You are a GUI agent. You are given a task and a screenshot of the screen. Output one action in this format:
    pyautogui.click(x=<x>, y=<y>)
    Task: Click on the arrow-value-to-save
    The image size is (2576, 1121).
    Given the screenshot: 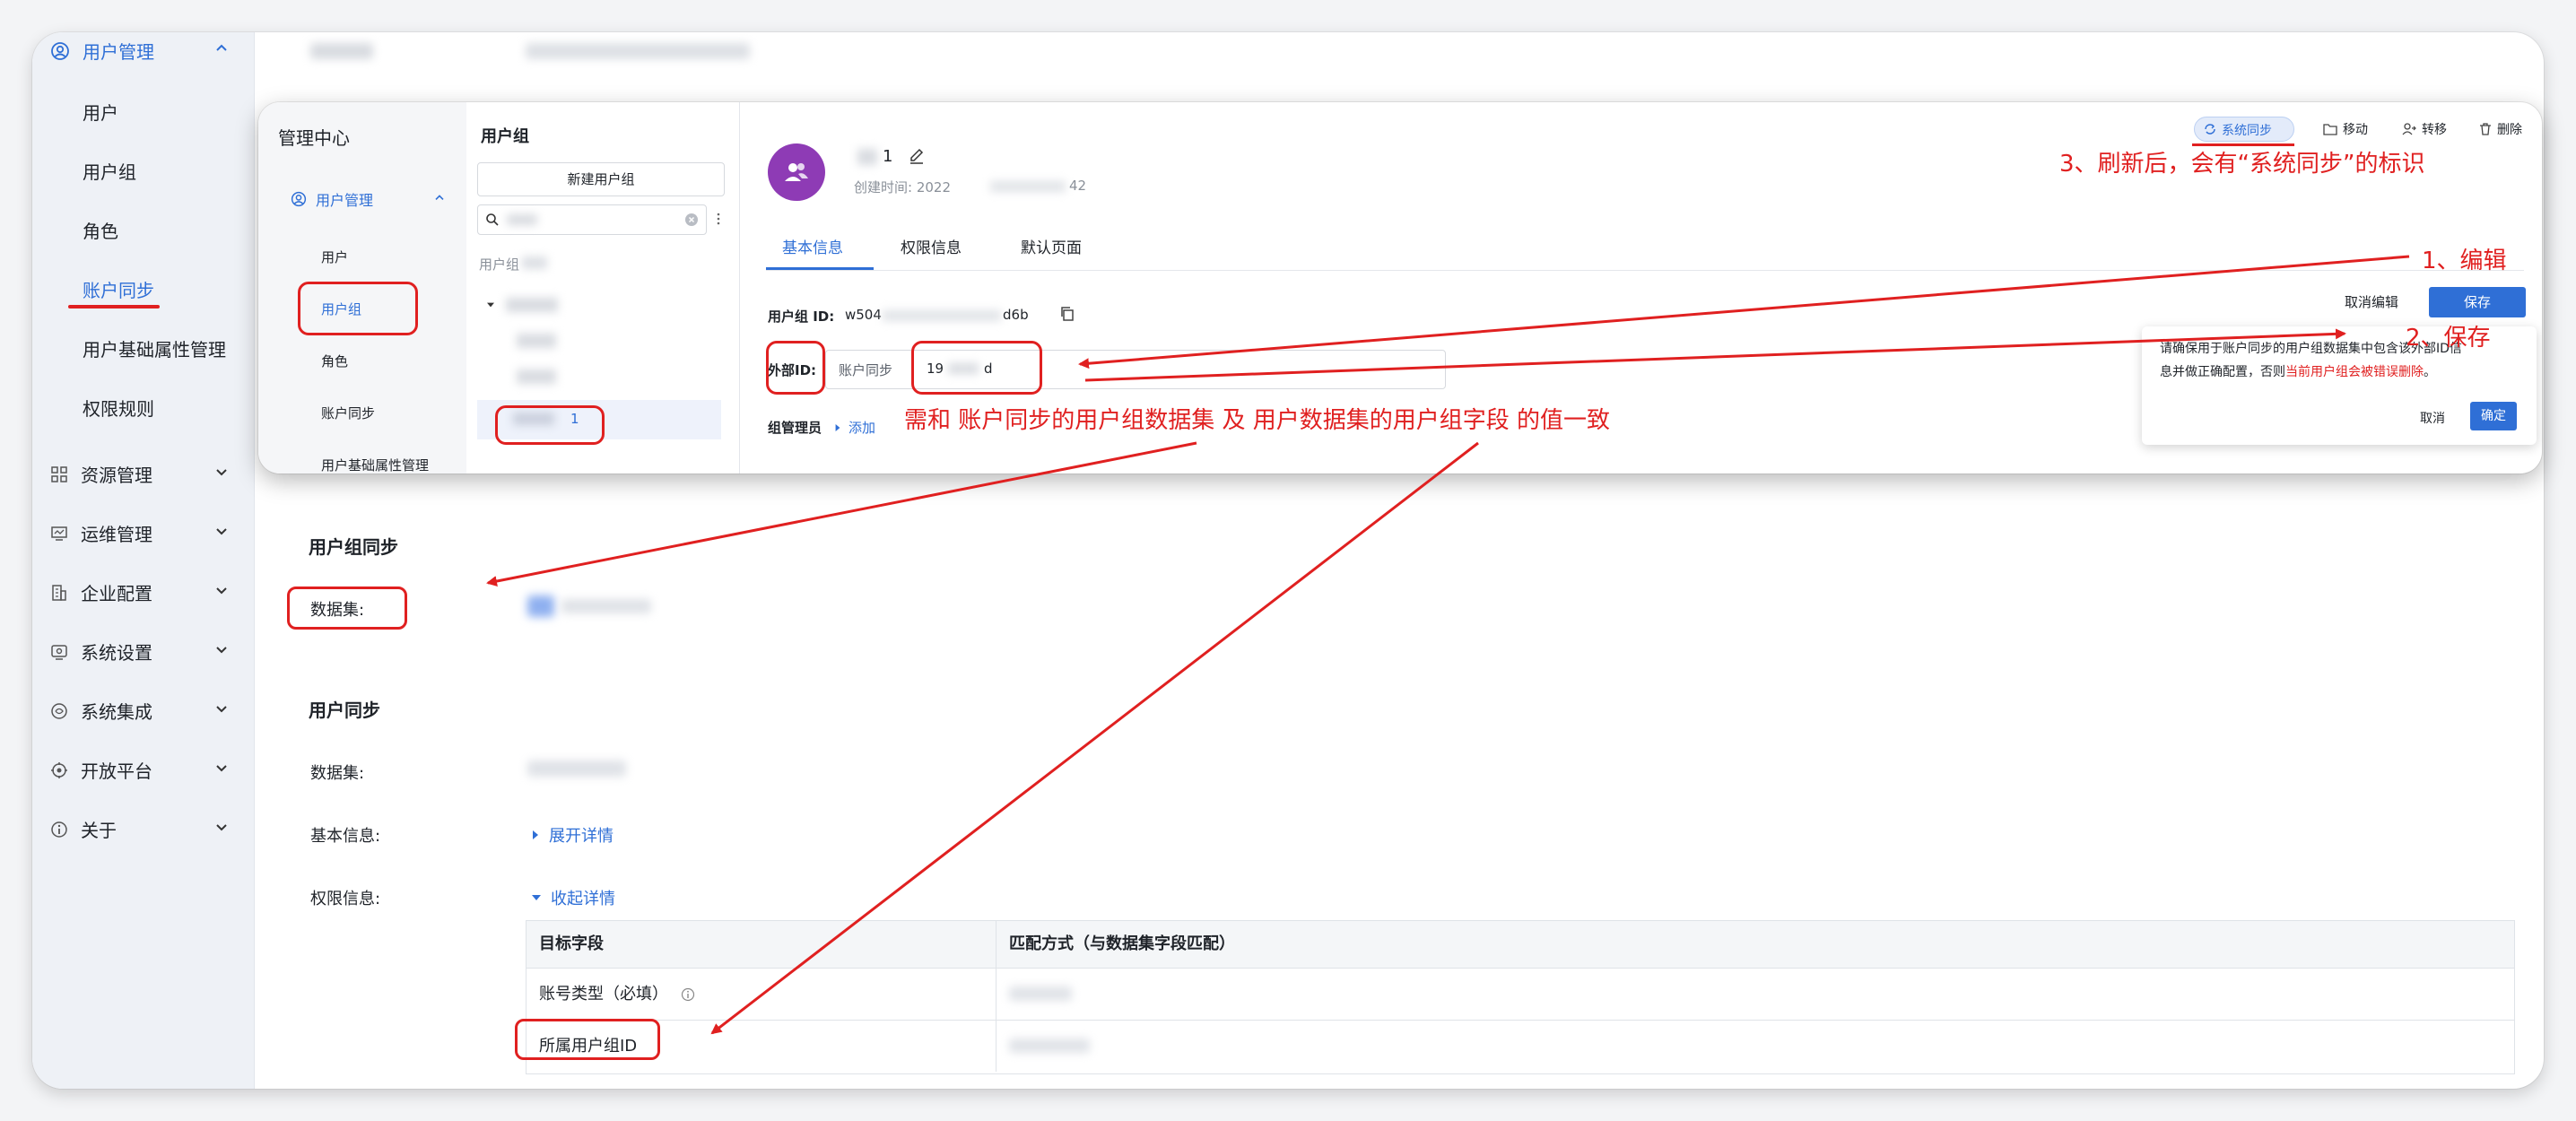 What is the action you would take?
    pyautogui.click(x=1715, y=355)
    